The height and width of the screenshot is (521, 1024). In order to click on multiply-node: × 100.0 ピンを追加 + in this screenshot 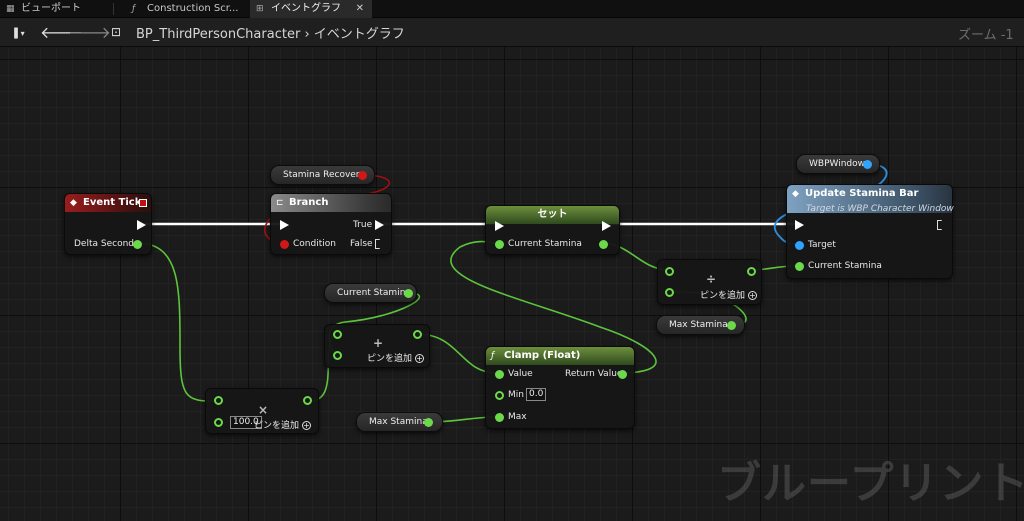, I will do `click(262, 411)`.